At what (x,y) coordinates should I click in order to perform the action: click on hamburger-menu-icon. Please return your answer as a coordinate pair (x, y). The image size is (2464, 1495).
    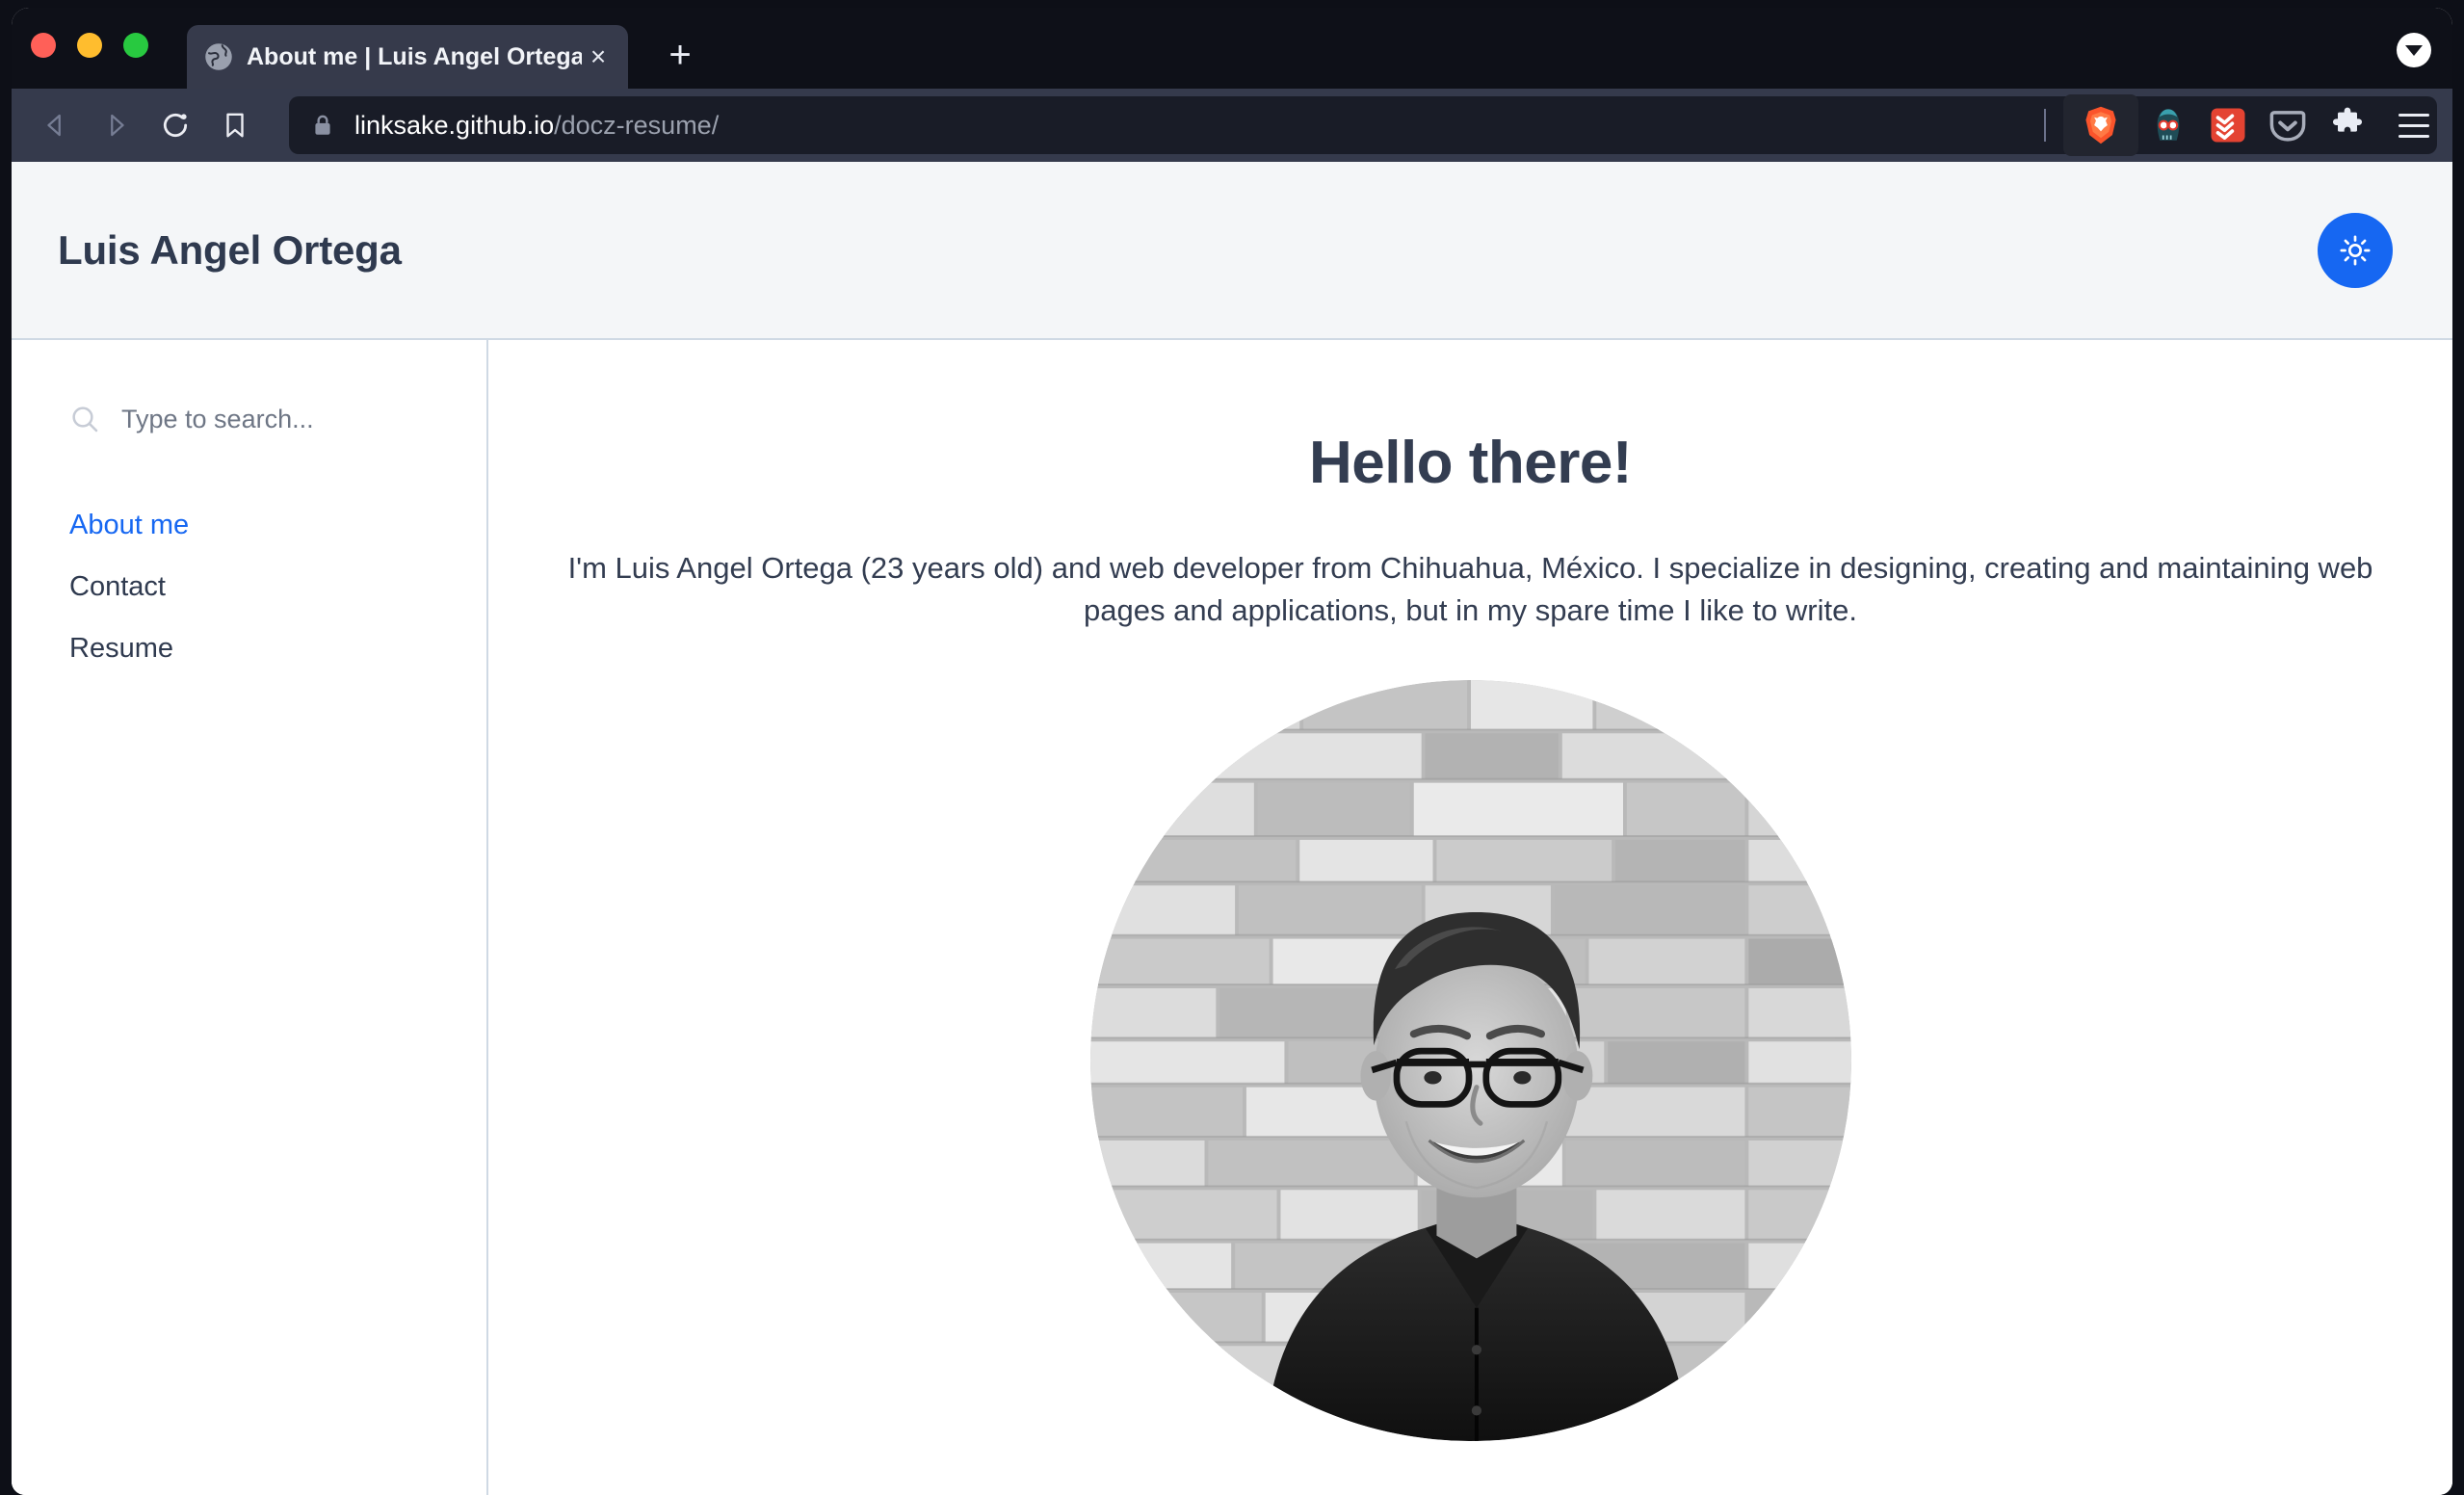
    Looking at the image, I should click on (2414, 125).